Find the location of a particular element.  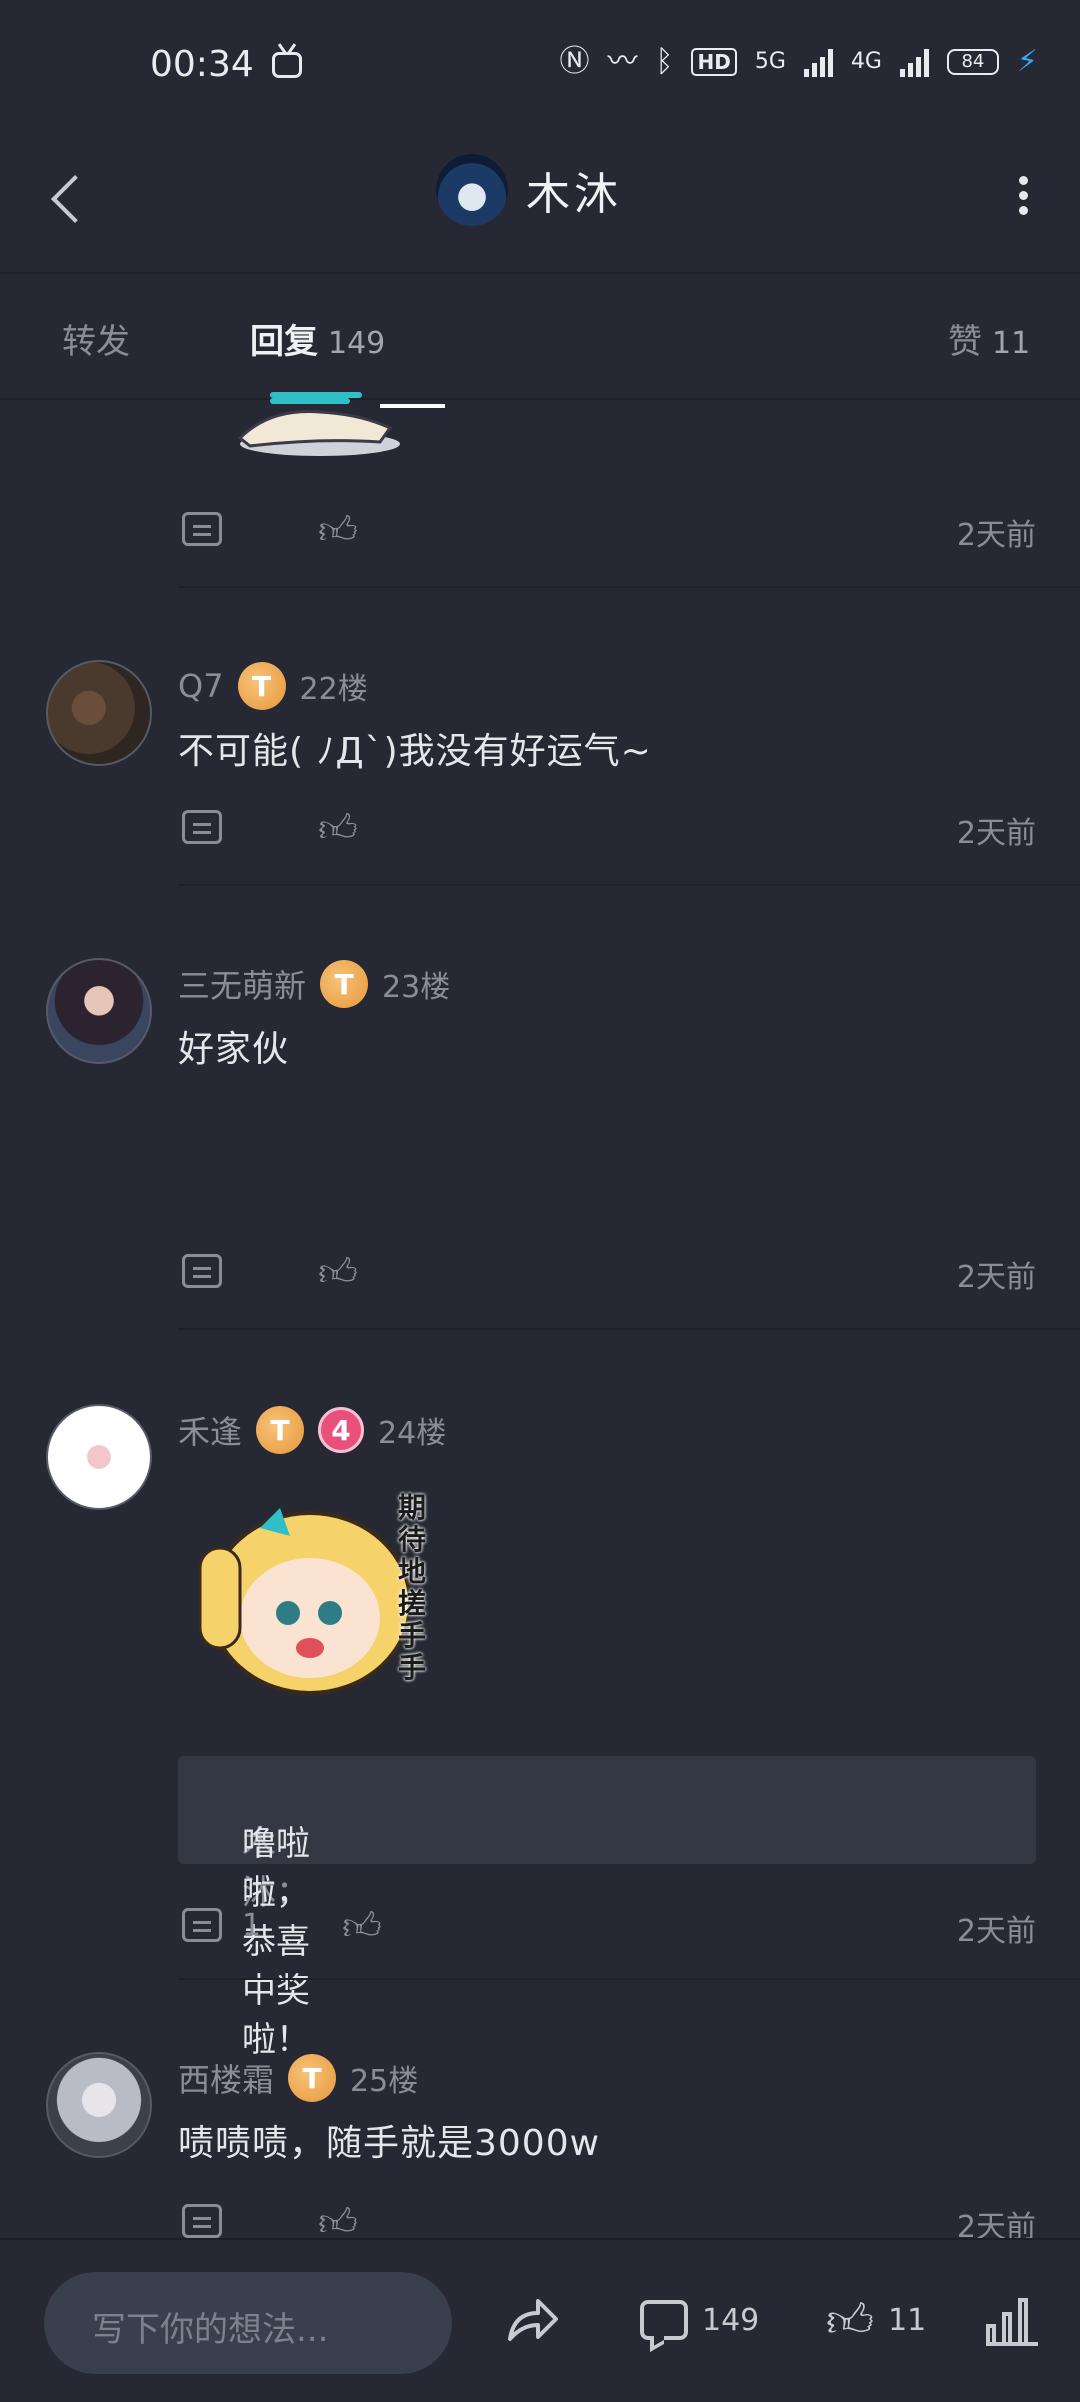

status-bar: 00:34 Ⓝ 〰 ᛒ HD 5G 4G 84 ⚡ is located at coordinates (540, 65).